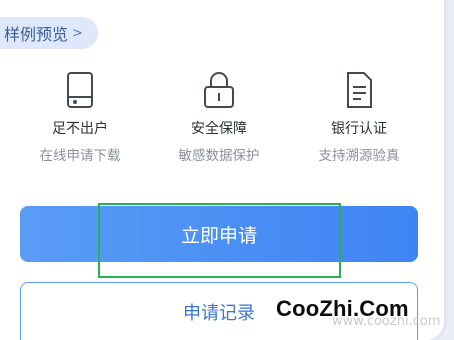 The height and width of the screenshot is (340, 454). What do you see at coordinates (77, 33) in the screenshot?
I see `chevron-right-icon: >` at bounding box center [77, 33].